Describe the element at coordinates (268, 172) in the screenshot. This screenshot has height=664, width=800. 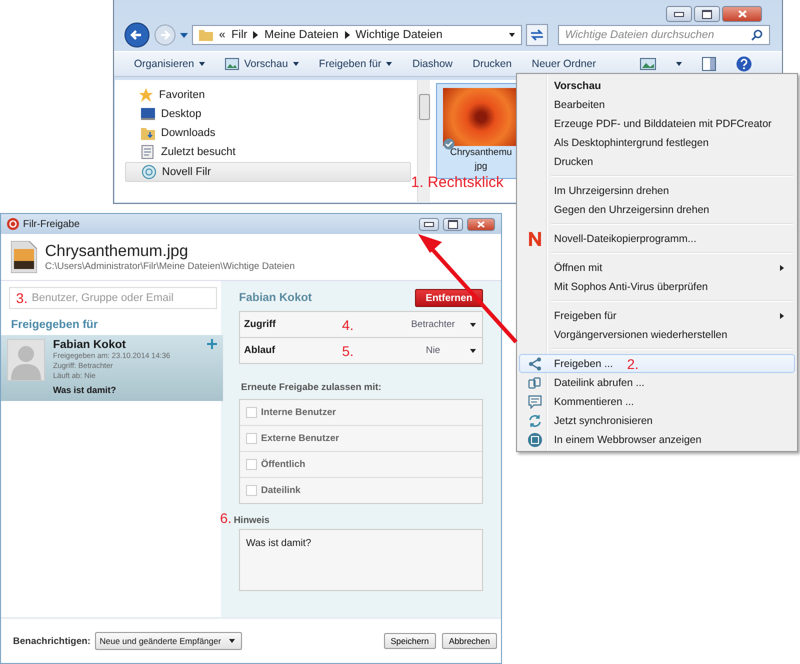
I see `nav-item: Novell Filr` at that location.